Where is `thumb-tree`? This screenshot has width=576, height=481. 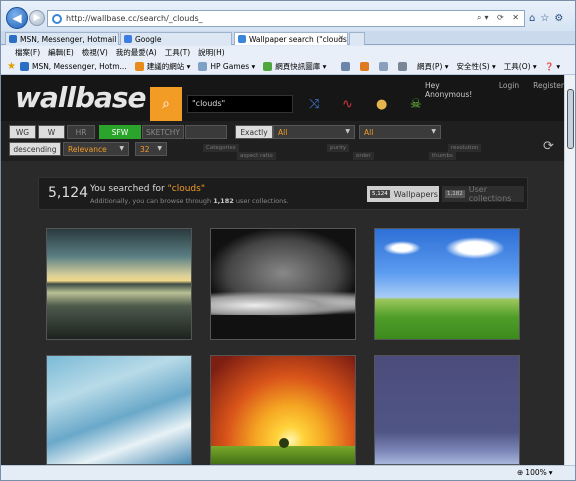 thumb-tree is located at coordinates (284, 443).